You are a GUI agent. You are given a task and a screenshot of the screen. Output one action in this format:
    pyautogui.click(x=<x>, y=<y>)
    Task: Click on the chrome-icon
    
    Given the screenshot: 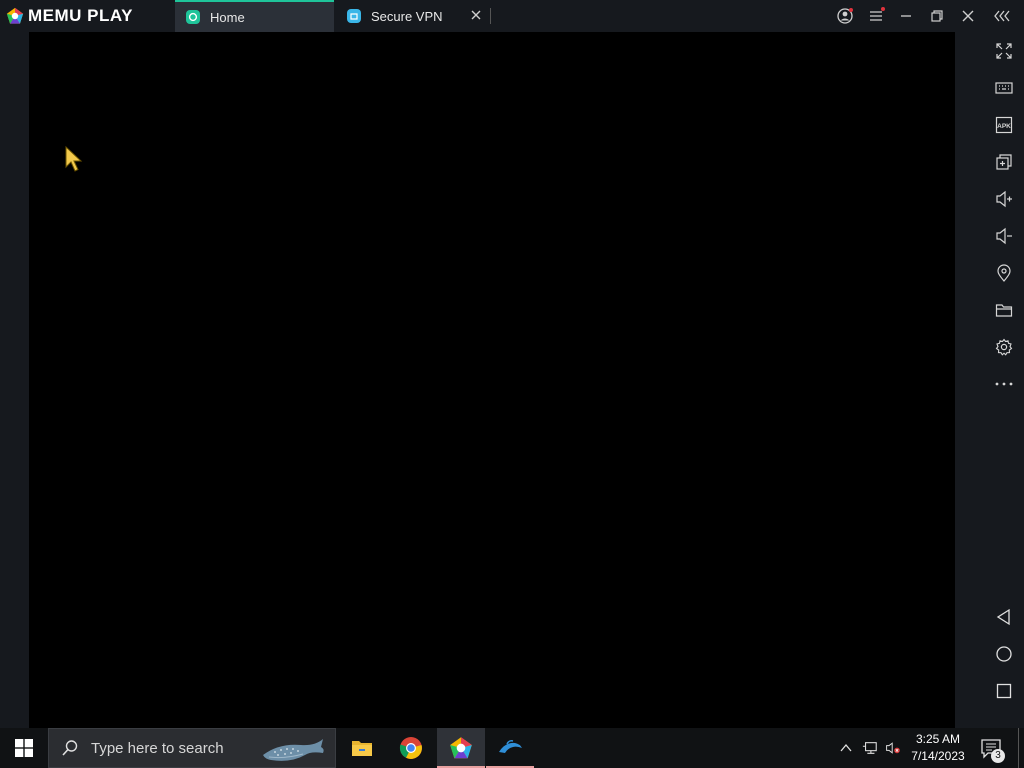 What is the action you would take?
    pyautogui.click(x=410, y=748)
    